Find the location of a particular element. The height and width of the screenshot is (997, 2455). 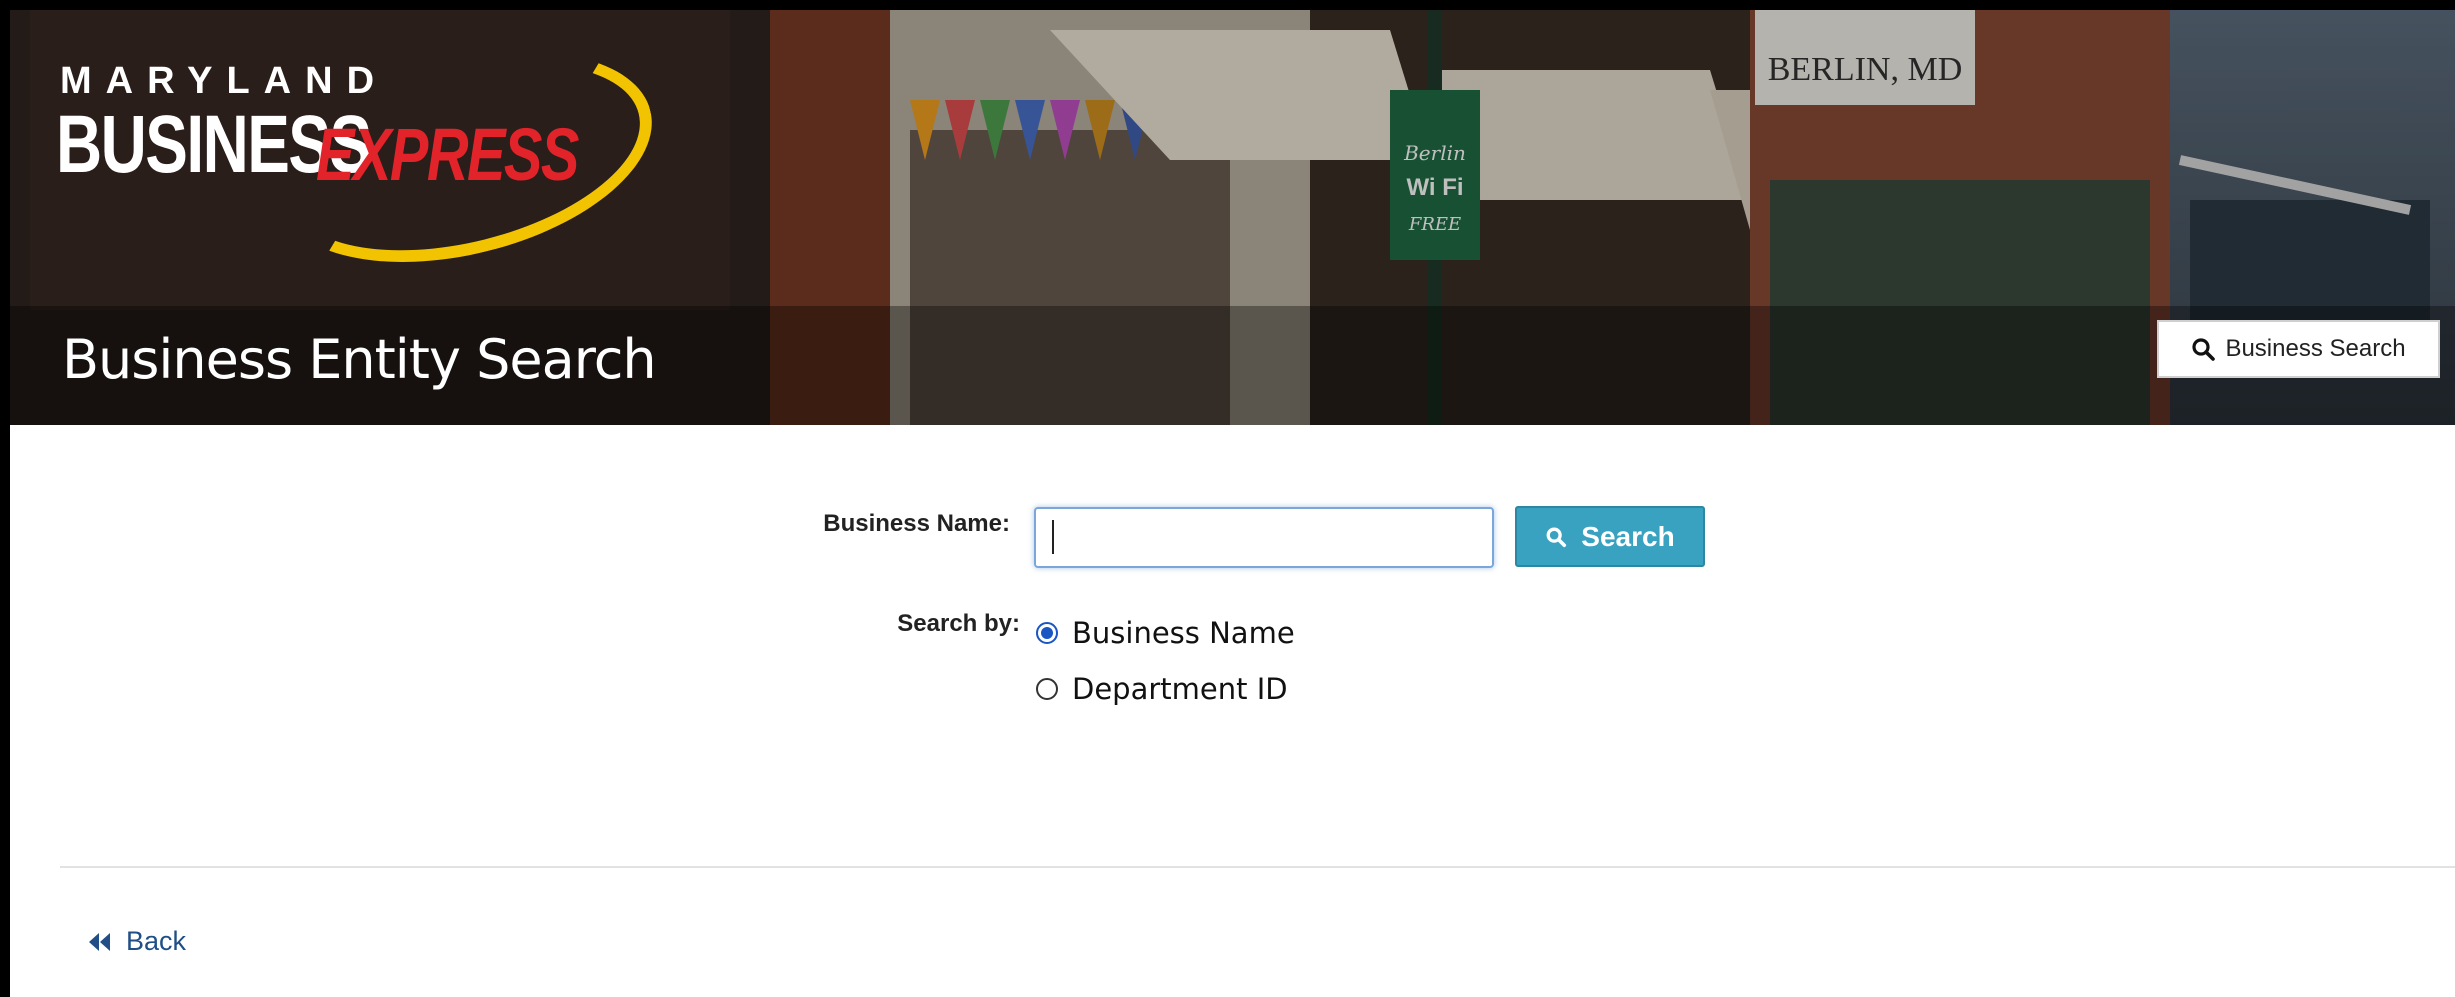

search-button: Search is located at coordinates (1610, 536).